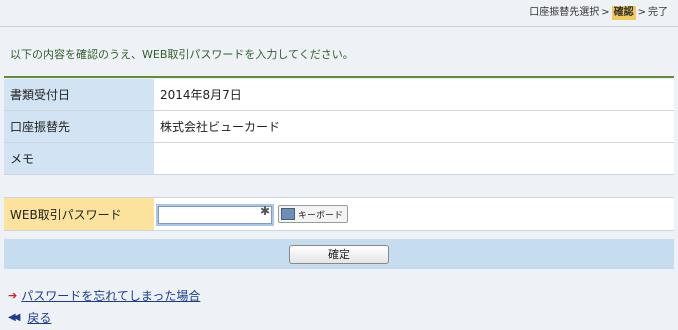 Image resolution: width=678 pixels, height=330 pixels. I want to click on row-value, so click(414, 158).